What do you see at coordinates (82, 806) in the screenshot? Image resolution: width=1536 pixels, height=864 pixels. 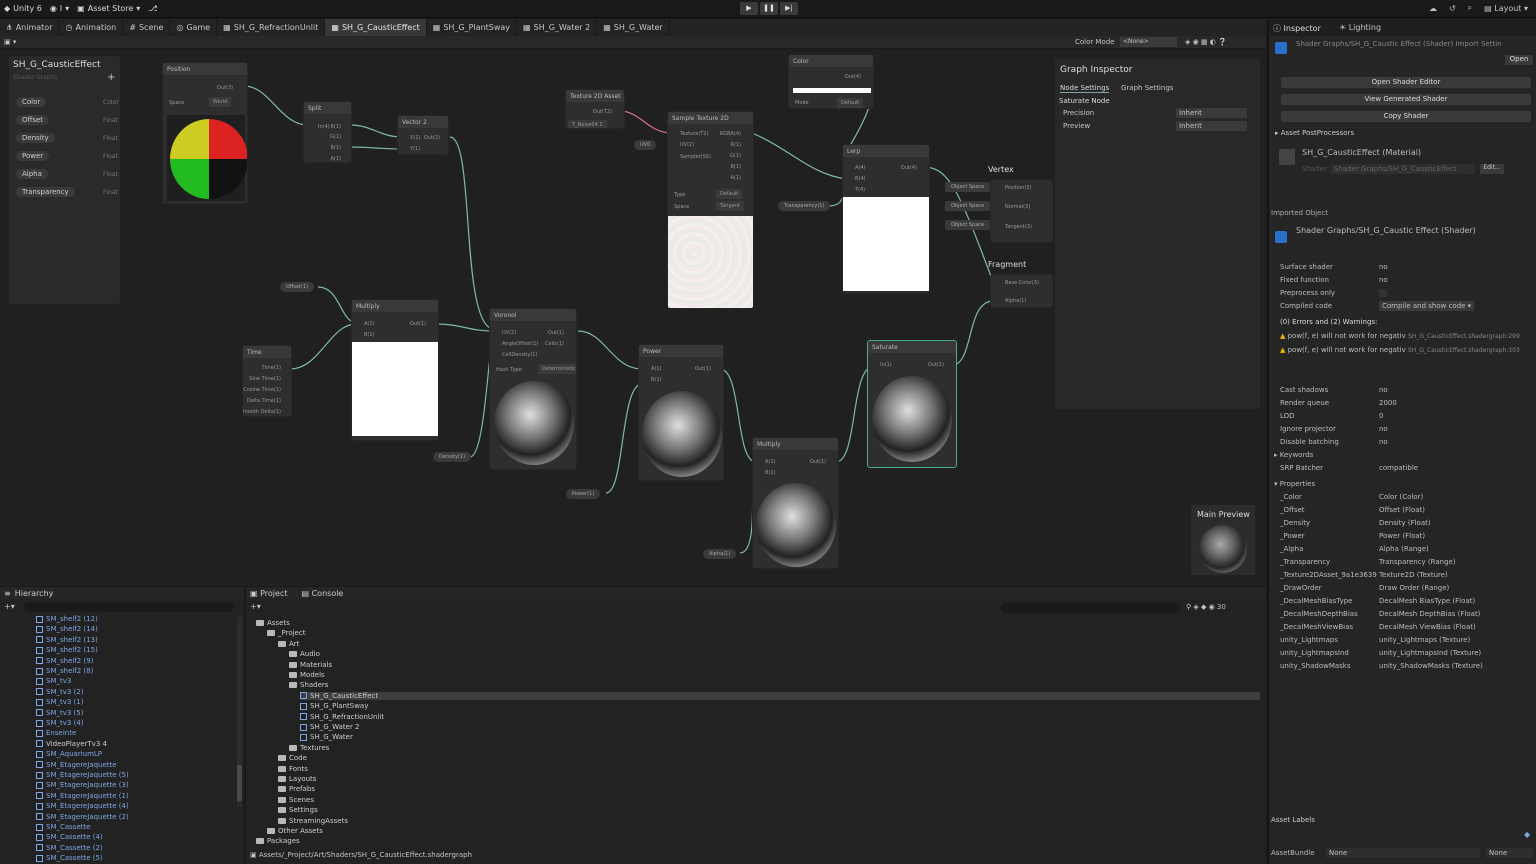 I see `hierarchy-item: SM_EtagereJaquette (4)` at bounding box center [82, 806].